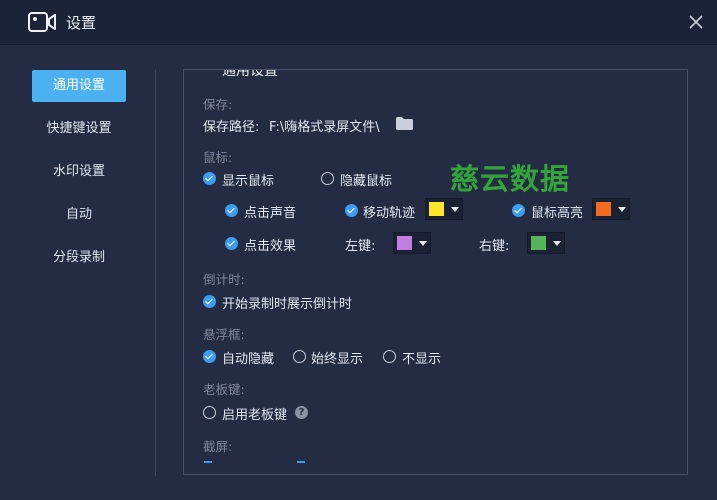 This screenshot has height=500, width=717. I want to click on folder-icon, so click(404, 123).